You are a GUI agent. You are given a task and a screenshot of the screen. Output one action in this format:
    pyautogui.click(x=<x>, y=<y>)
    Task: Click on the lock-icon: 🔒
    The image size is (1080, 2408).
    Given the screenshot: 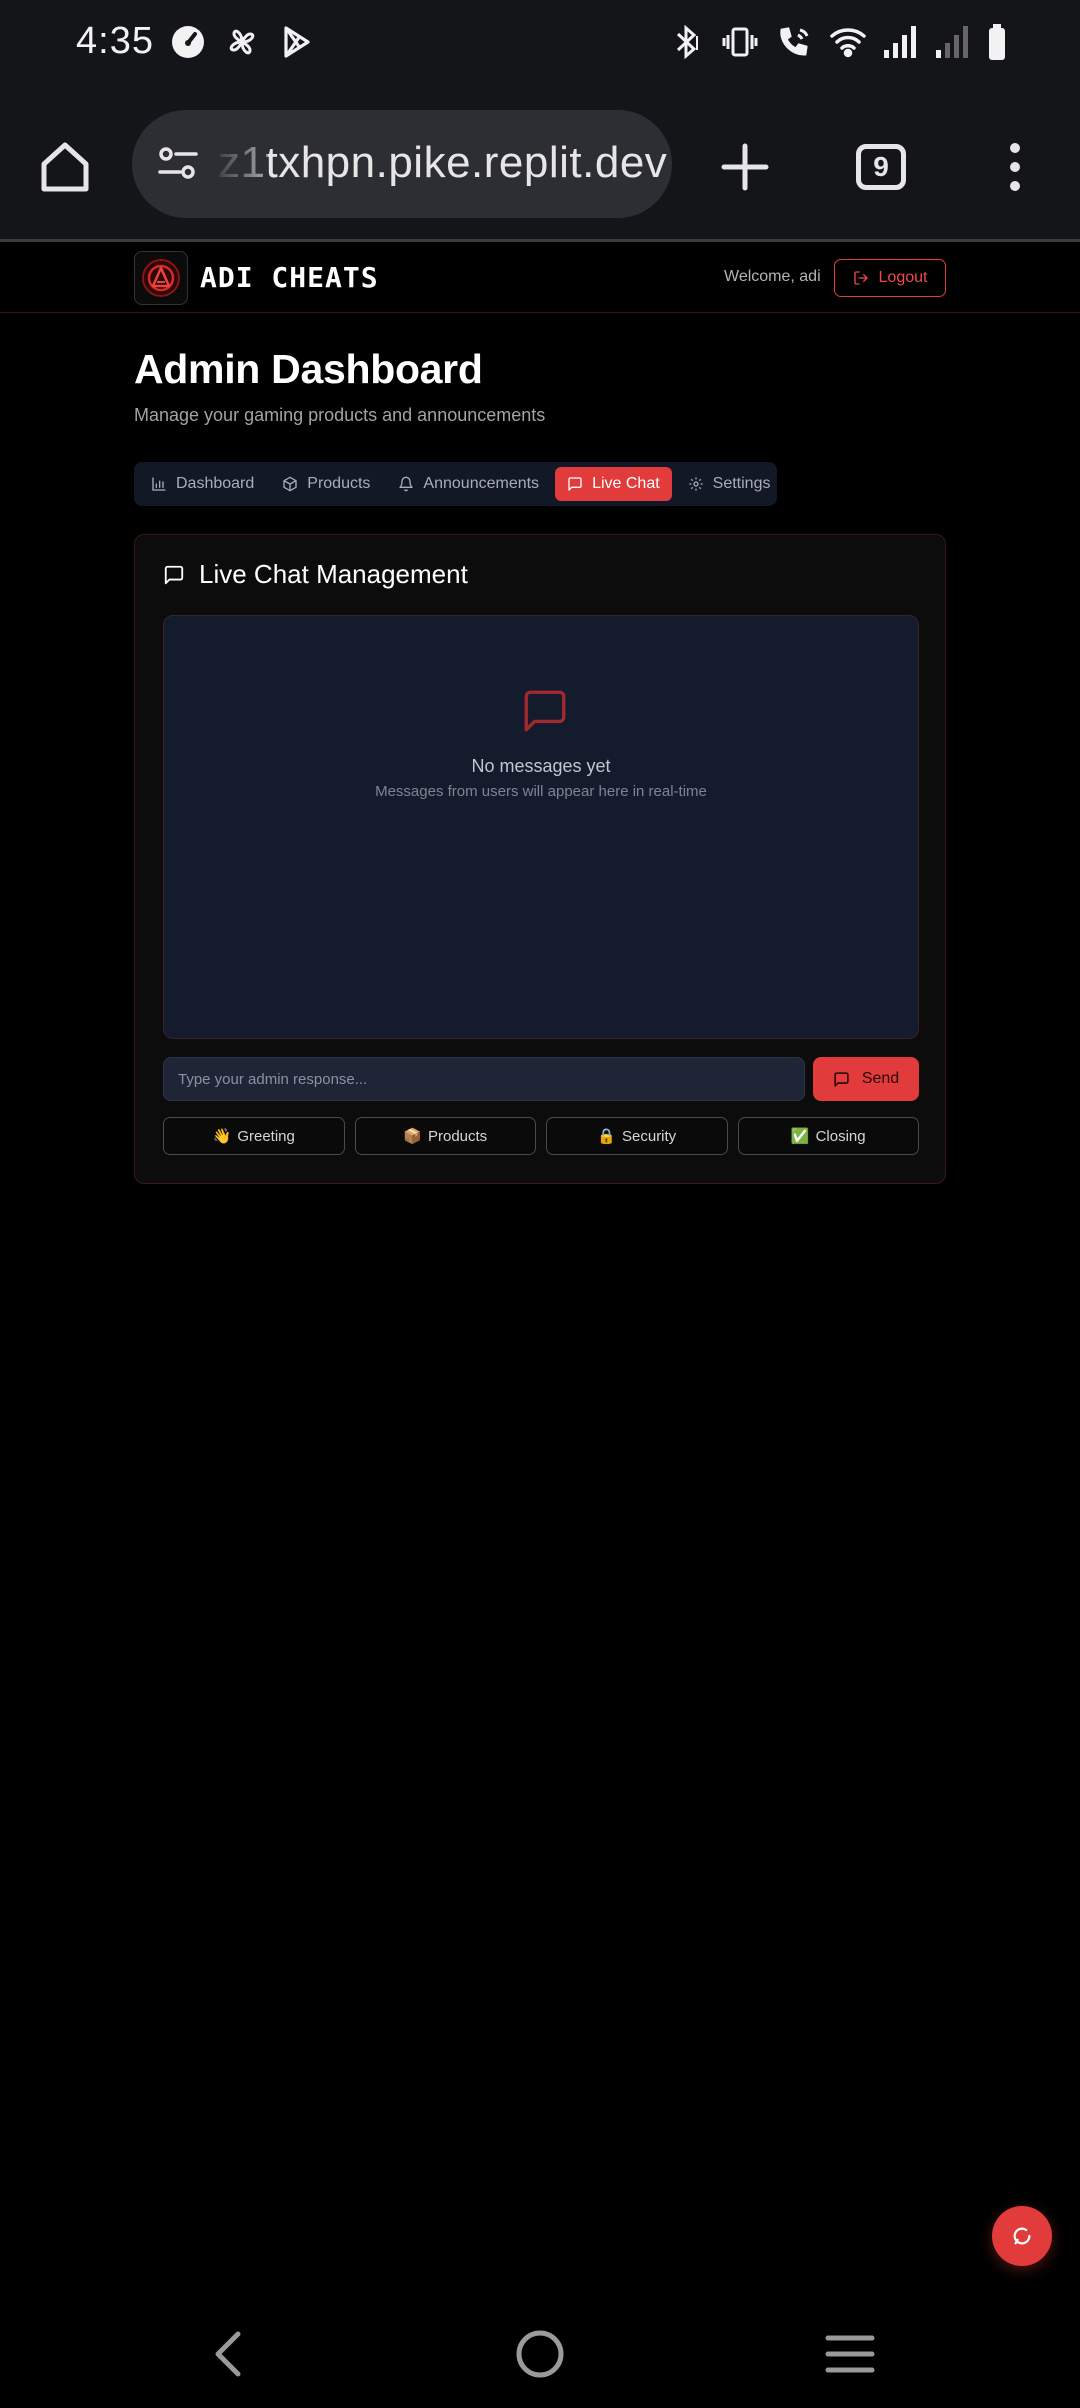 What is the action you would take?
    pyautogui.click(x=606, y=1136)
    